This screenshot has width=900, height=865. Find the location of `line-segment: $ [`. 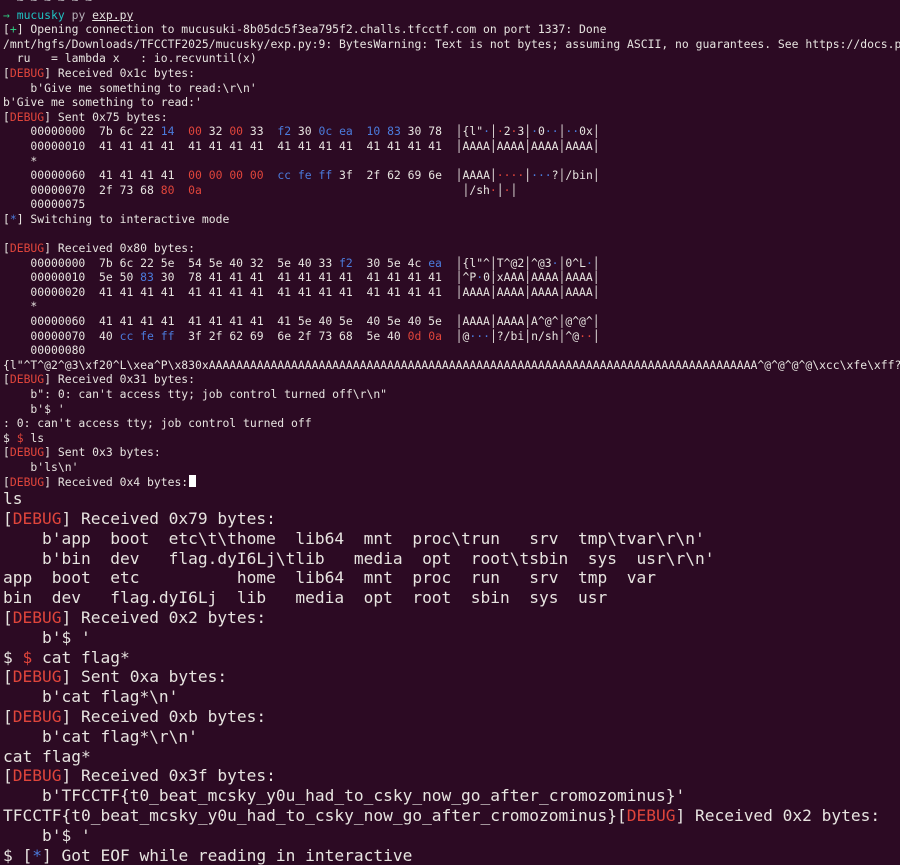

line-segment: $ [ is located at coordinates (18, 855).